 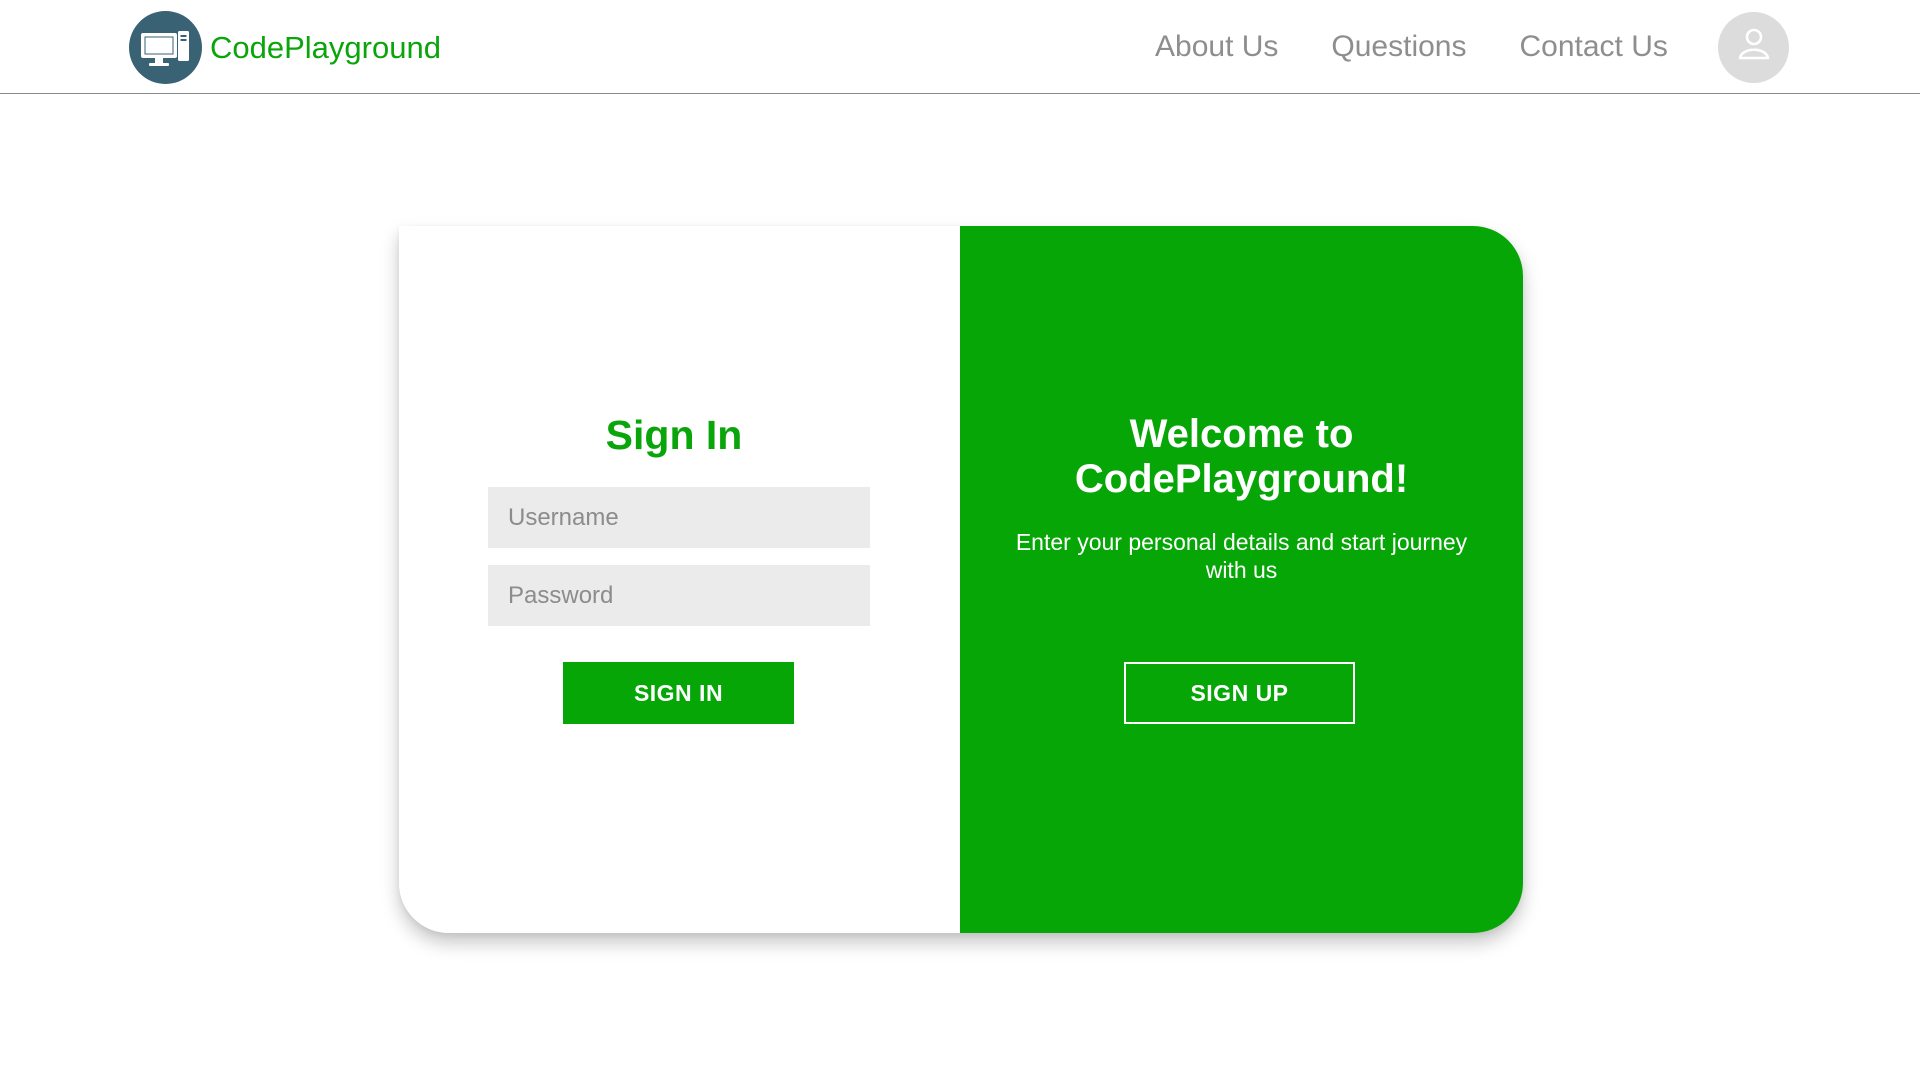 What do you see at coordinates (1241, 456) in the screenshot?
I see `welcome-title: Welcome to CodePlayground!` at bounding box center [1241, 456].